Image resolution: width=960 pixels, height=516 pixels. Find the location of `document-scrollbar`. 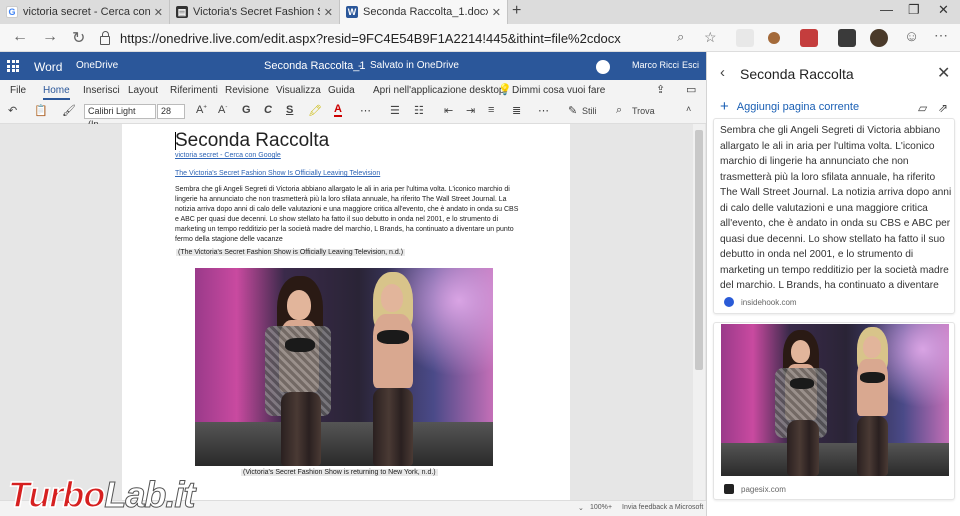

document-scrollbar is located at coordinates (699, 312).